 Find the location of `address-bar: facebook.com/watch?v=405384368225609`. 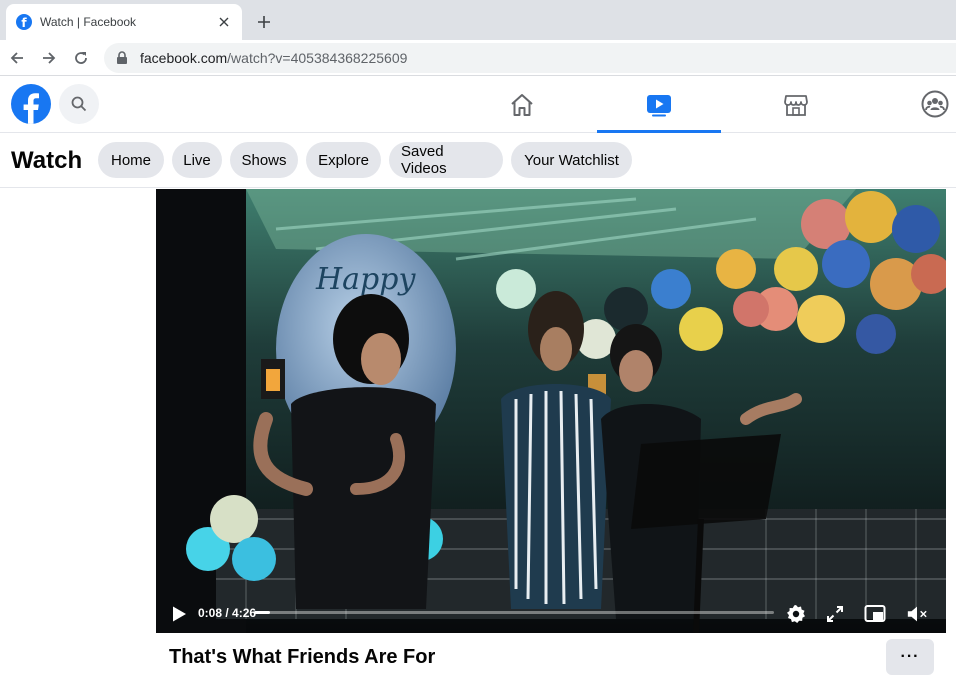

address-bar: facebook.com/watch?v=405384368225609 is located at coordinates (530, 58).